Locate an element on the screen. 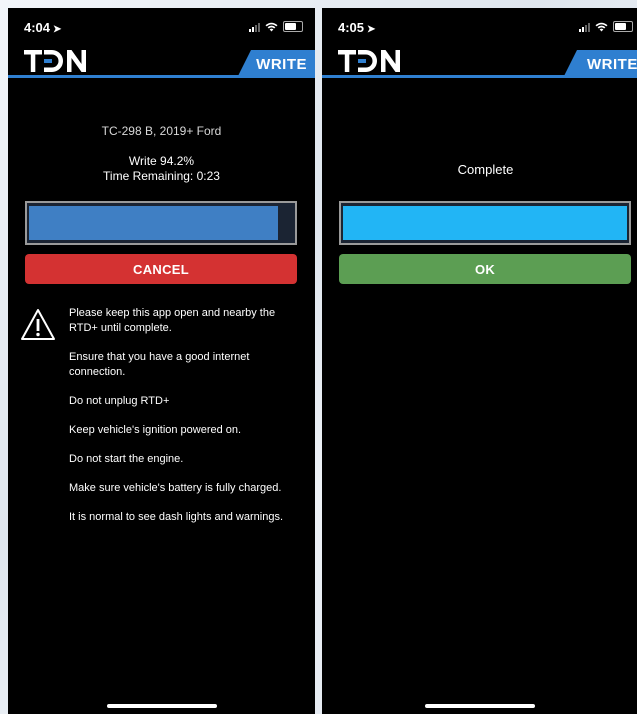 This screenshot has height=714, width=637. ok-button: OK is located at coordinates (485, 269).